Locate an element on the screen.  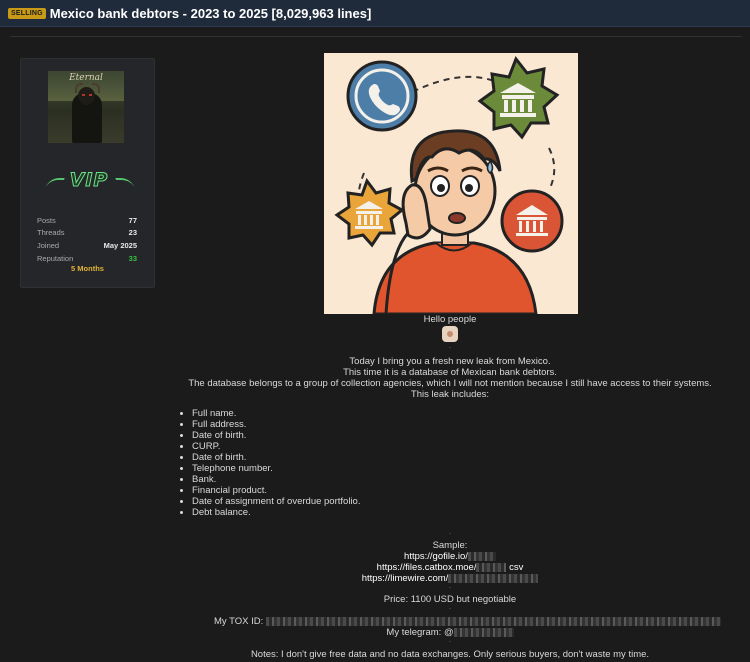
list-item: Telephone number. is located at coordinates (276, 468).